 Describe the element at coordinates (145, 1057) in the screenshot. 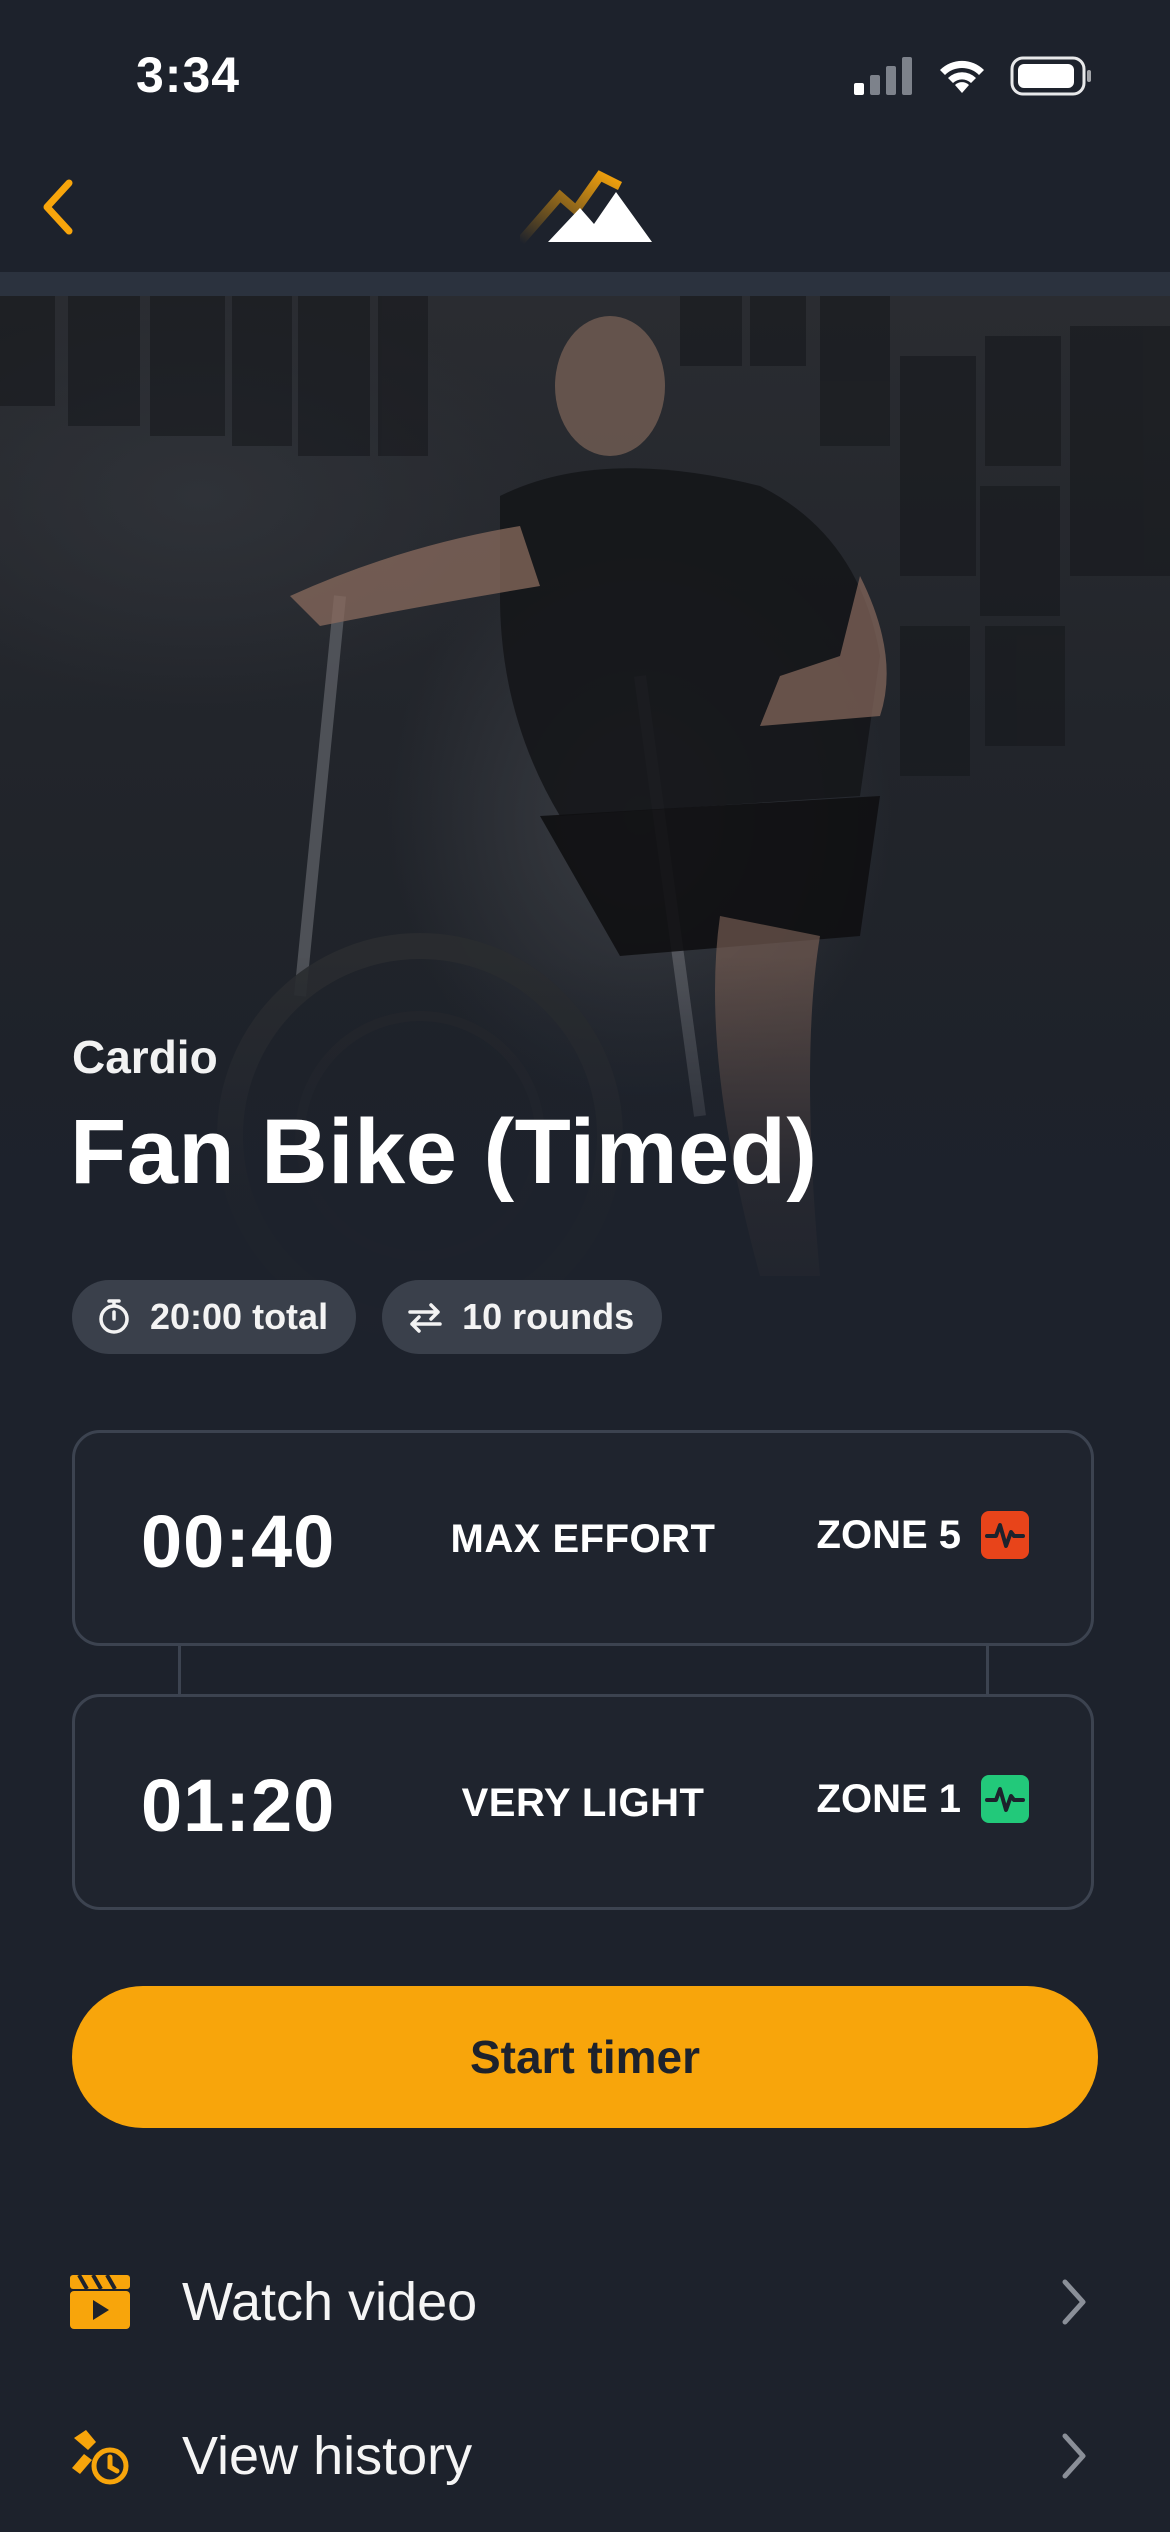

I see `exercise-category: Cardio` at that location.